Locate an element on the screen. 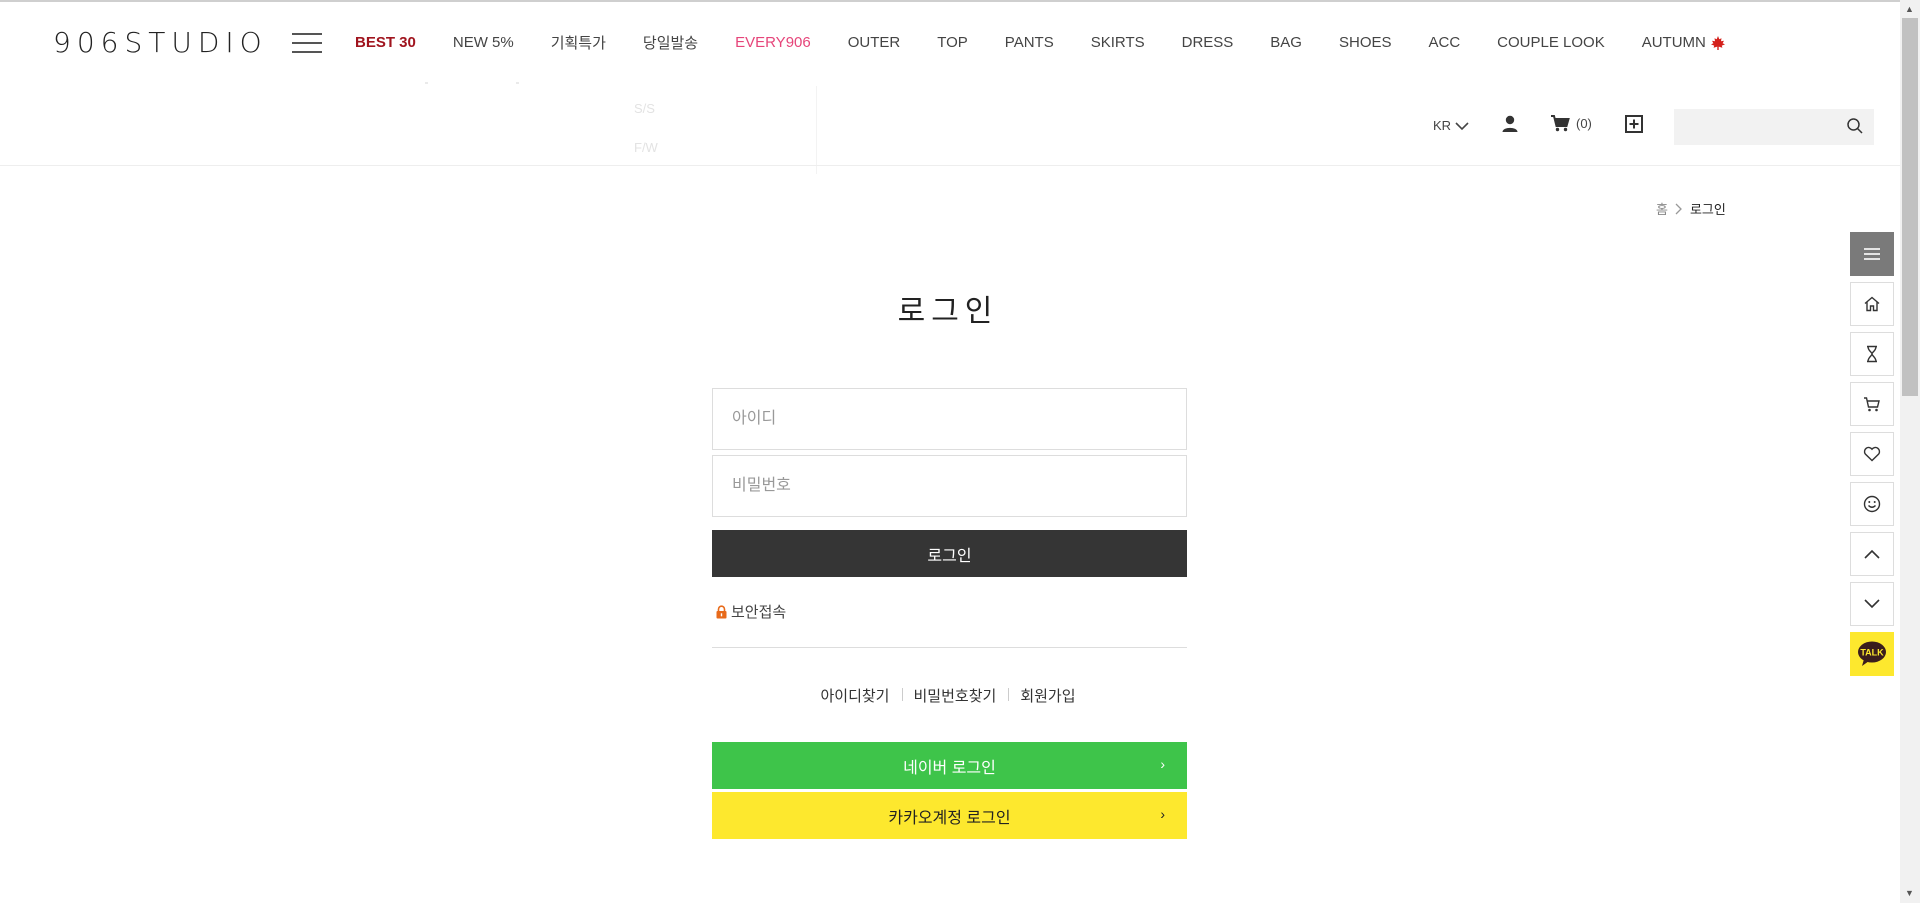 The image size is (1920, 903). kakao-login-label: 카카오계정 로그인 is located at coordinates (949, 818).